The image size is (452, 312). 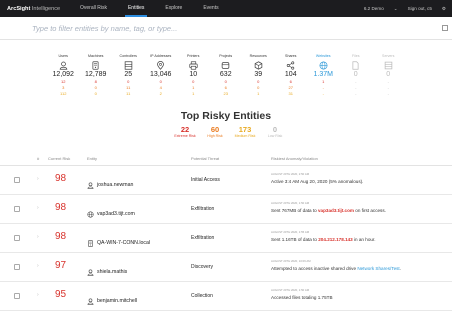 What do you see at coordinates (245, 136) in the screenshot?
I see `risk-count-label: Medium Risk` at bounding box center [245, 136].